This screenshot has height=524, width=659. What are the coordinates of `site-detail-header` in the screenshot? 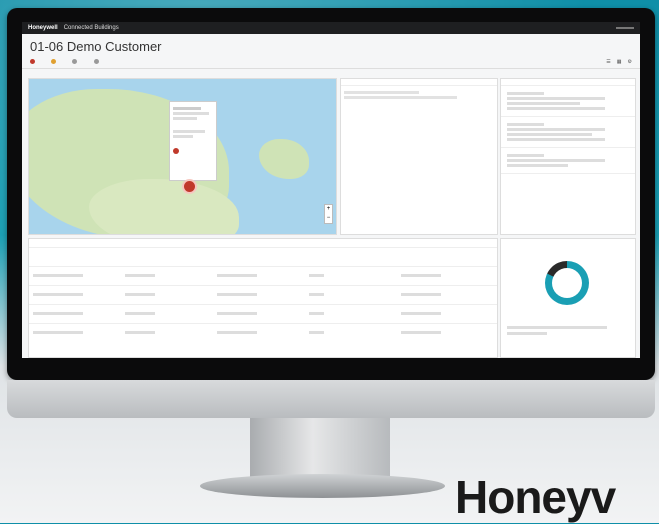 It's located at (419, 82).